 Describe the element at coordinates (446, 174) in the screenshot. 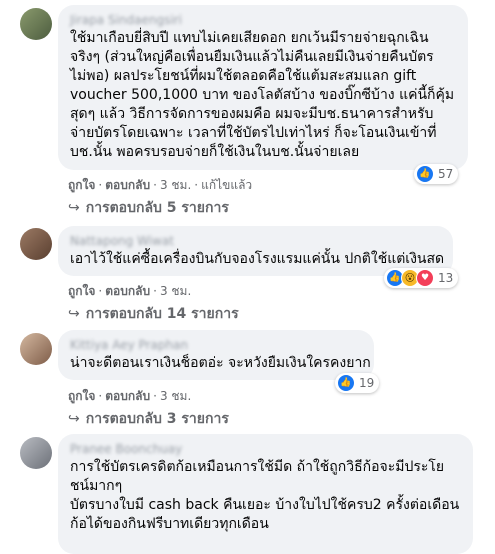

I see `reaction-count: 57` at that location.